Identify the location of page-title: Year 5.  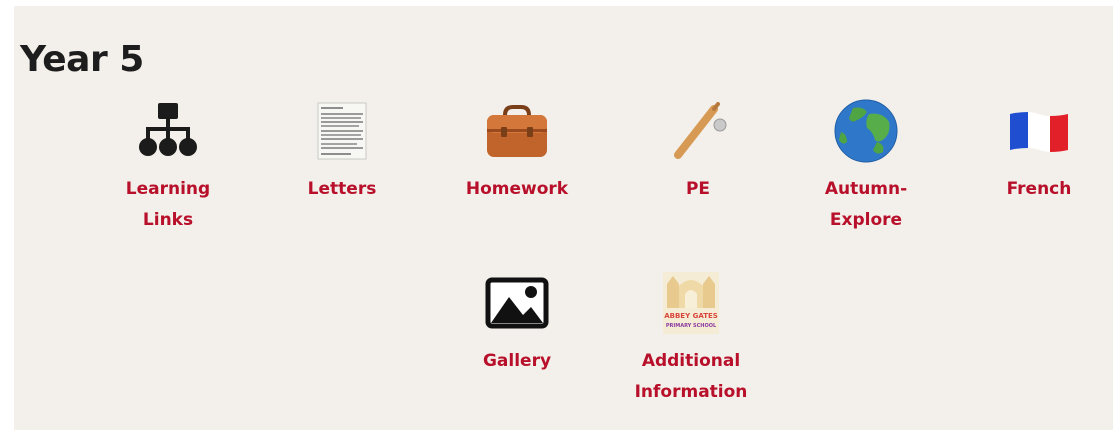
(82, 59).